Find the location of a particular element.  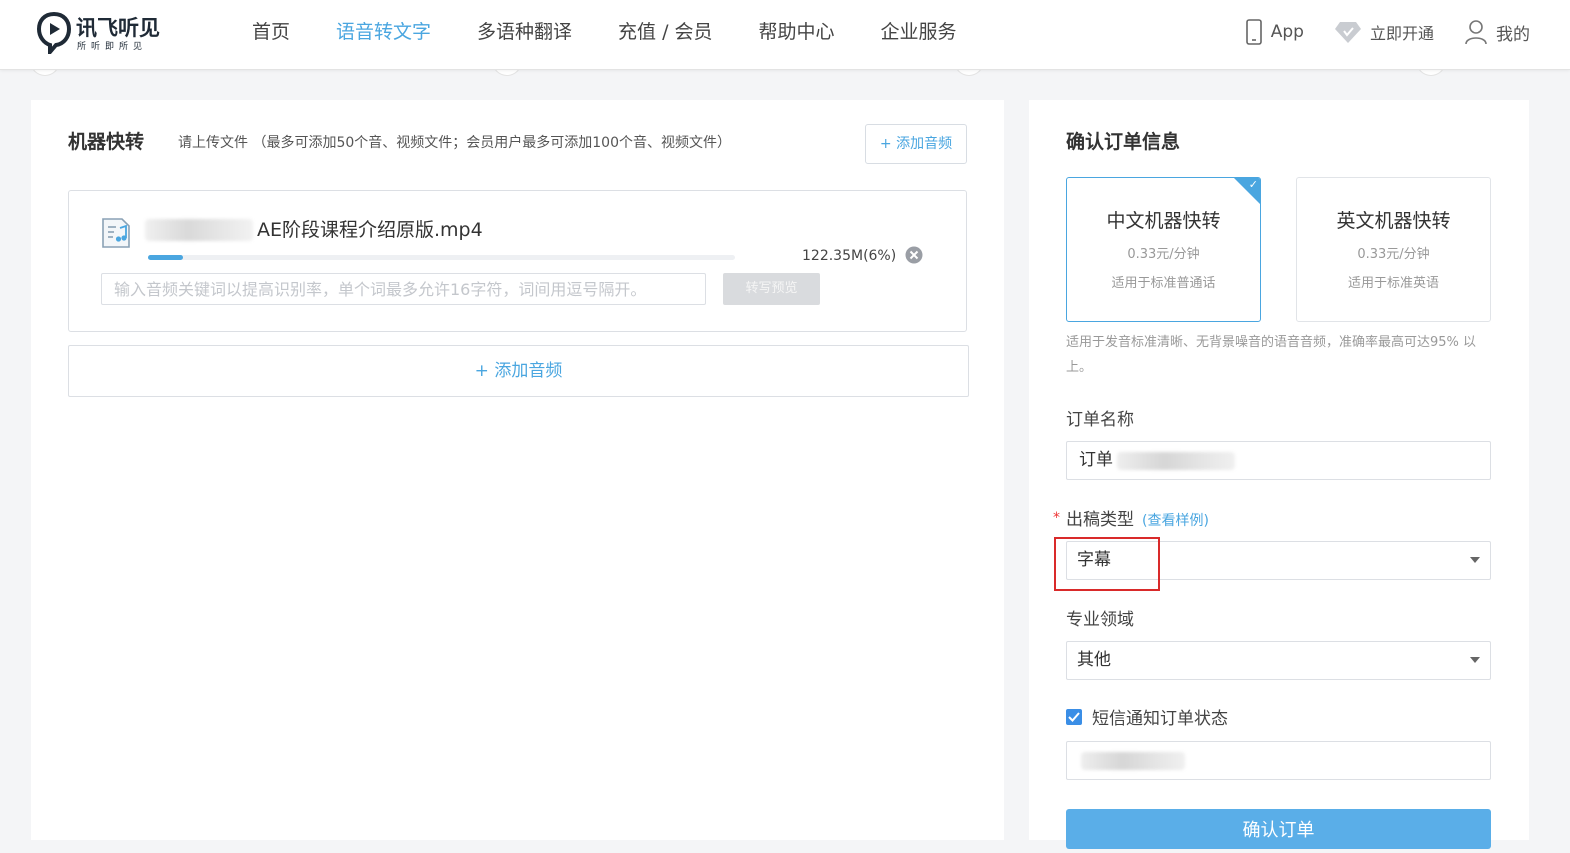

service-card-chinese: ✓ 中文机器快转 0.33元/分钟 适用于标准普通话 is located at coordinates (1163, 249).